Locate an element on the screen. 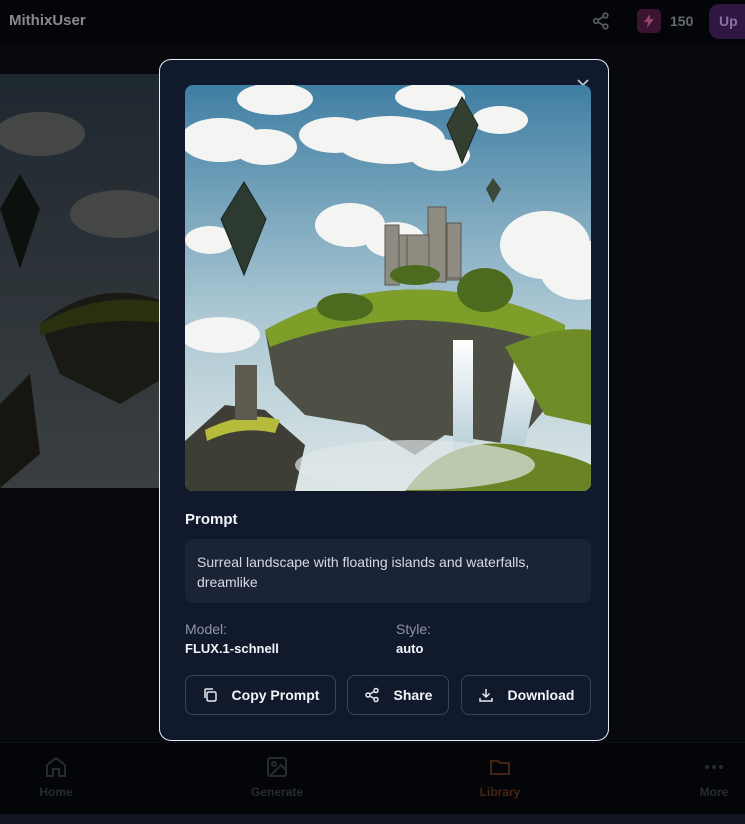  share-label: Share is located at coordinates (413, 695).